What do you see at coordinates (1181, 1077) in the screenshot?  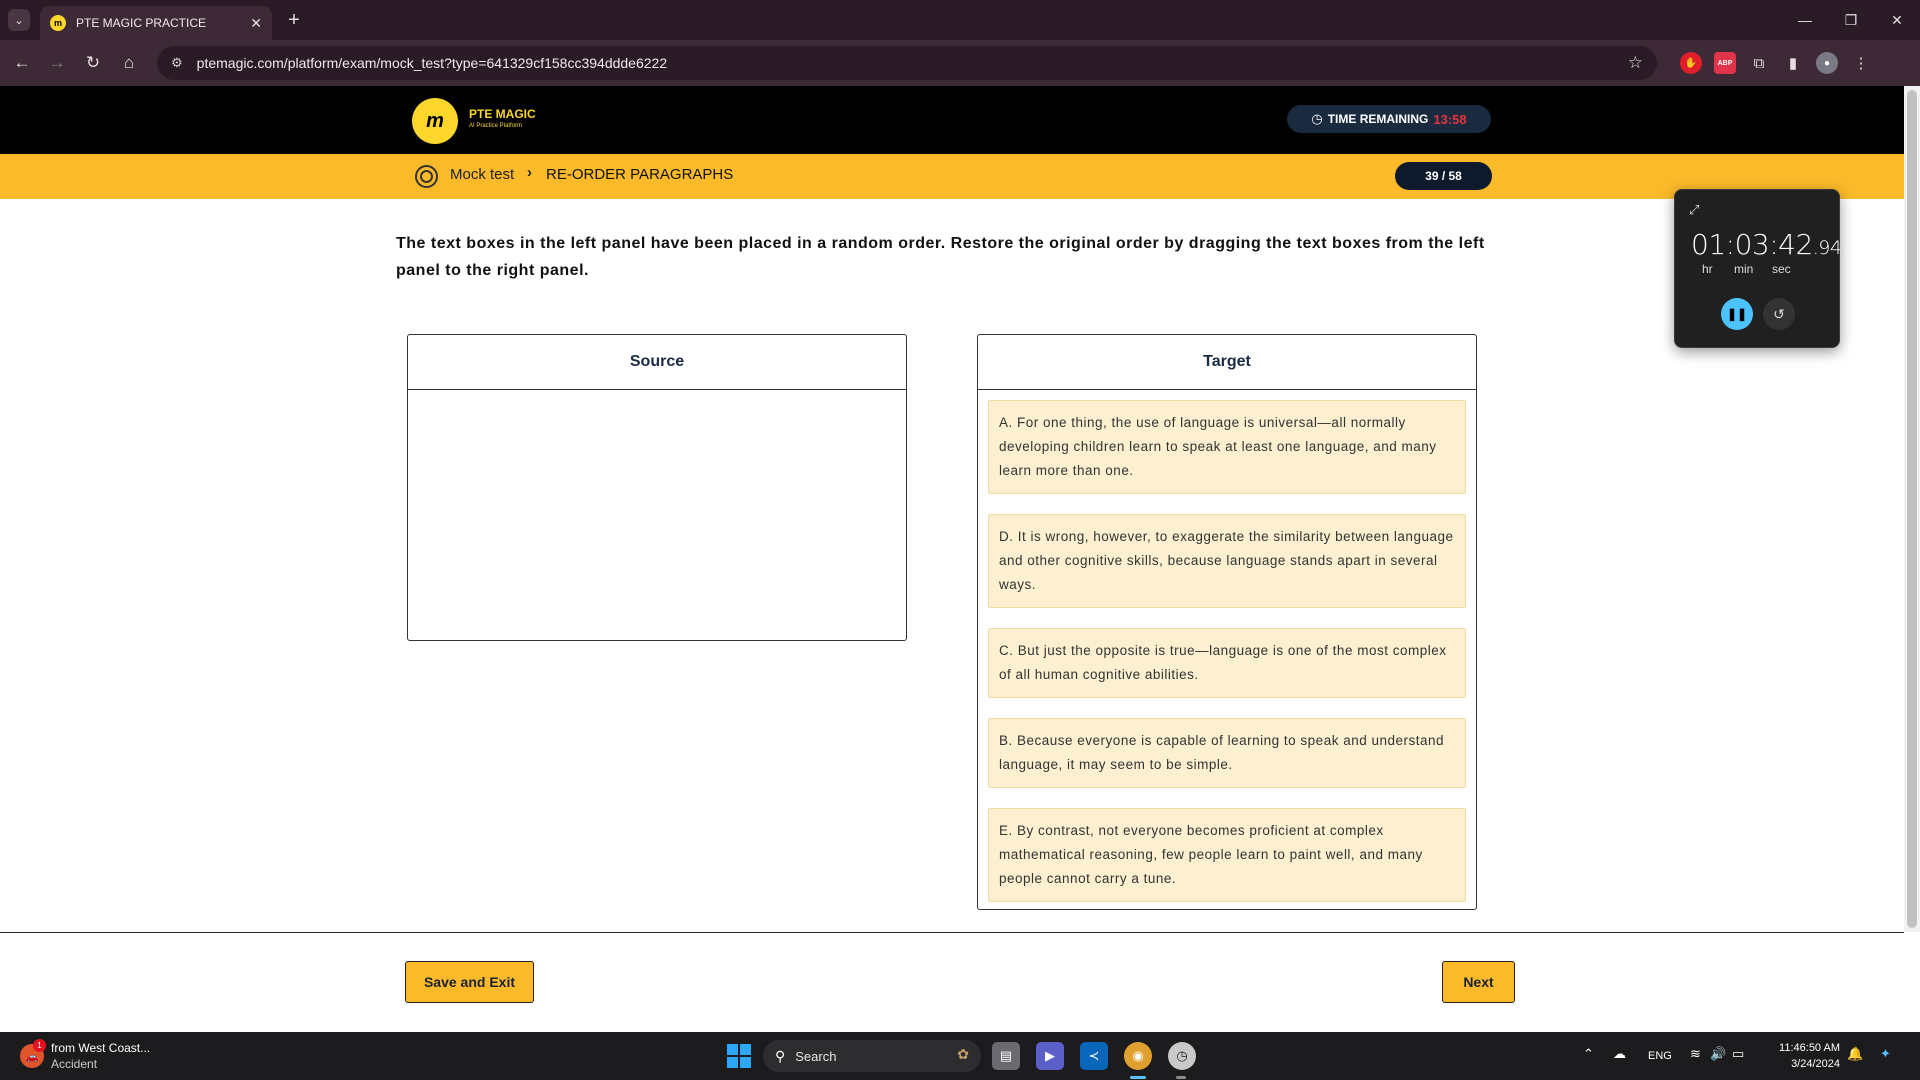 I see `stopwatch-app-indicator` at bounding box center [1181, 1077].